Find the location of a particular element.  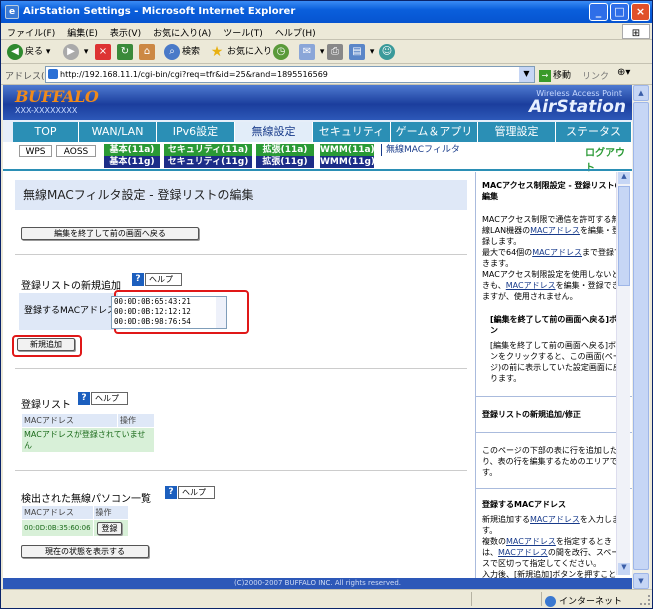

subnav-aoss: AOSS is located at coordinates (76, 151).